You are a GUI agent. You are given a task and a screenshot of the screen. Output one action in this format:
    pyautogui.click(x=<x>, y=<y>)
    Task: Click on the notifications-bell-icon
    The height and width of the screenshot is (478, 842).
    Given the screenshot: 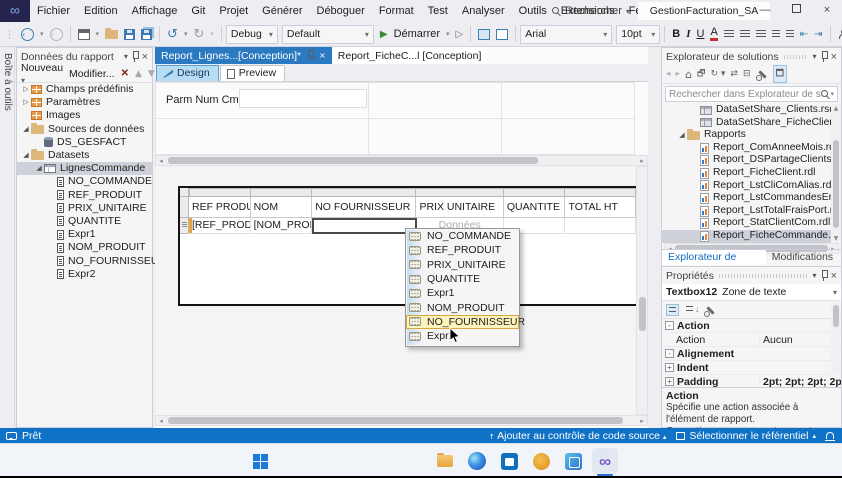 What is the action you would take?
    pyautogui.click(x=830, y=436)
    